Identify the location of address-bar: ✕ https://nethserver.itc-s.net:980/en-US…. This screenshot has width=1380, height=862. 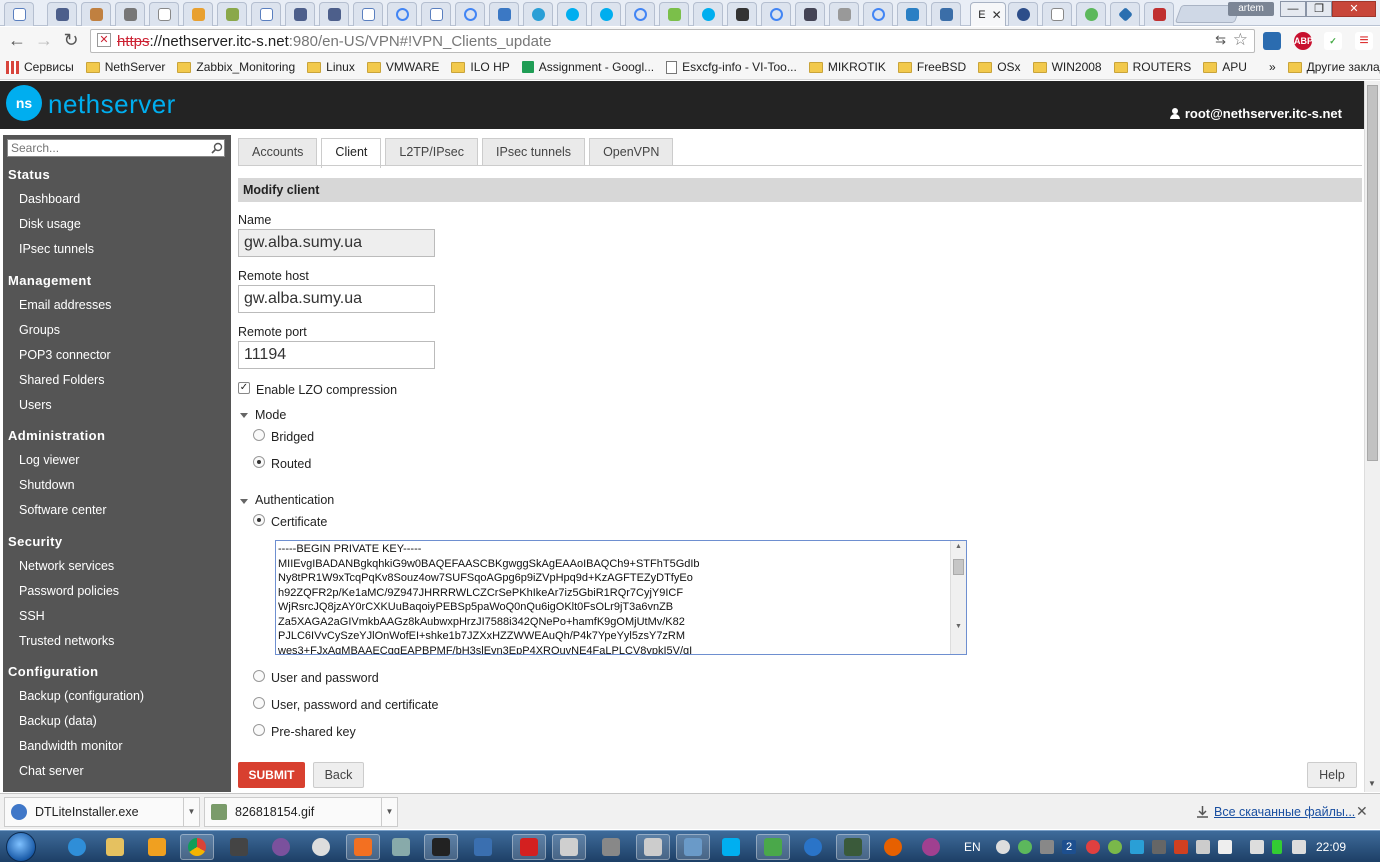
(672, 41).